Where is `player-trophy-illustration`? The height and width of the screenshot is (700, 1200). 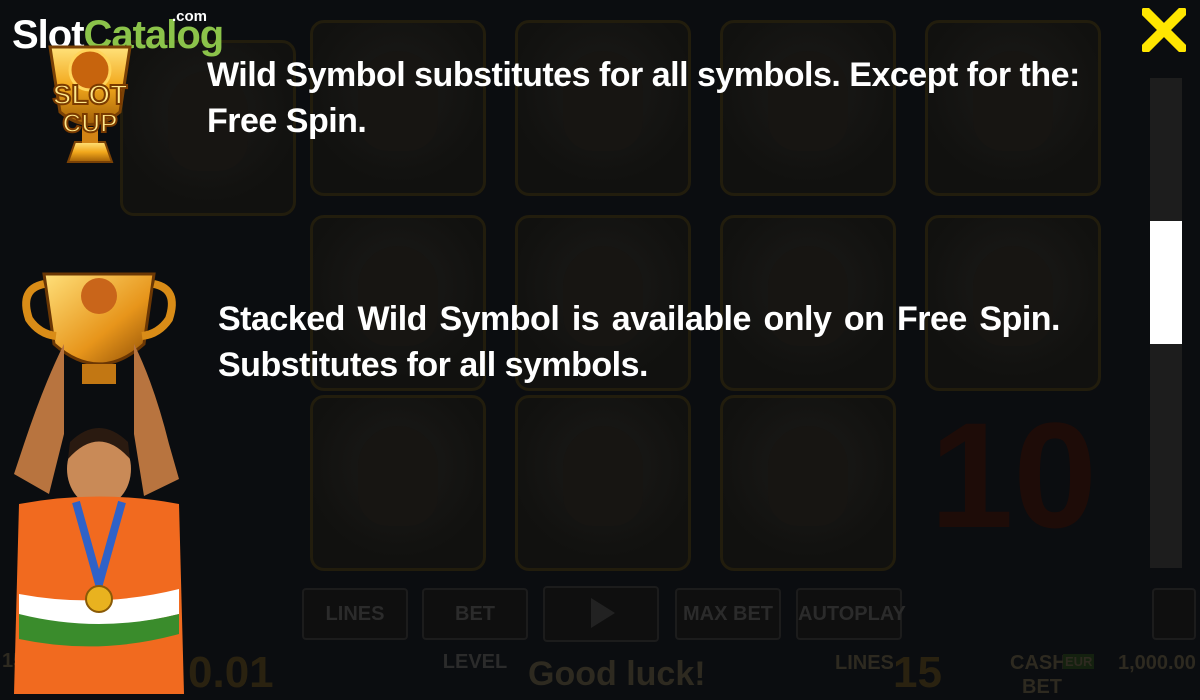 player-trophy-illustration is located at coordinates (99, 483).